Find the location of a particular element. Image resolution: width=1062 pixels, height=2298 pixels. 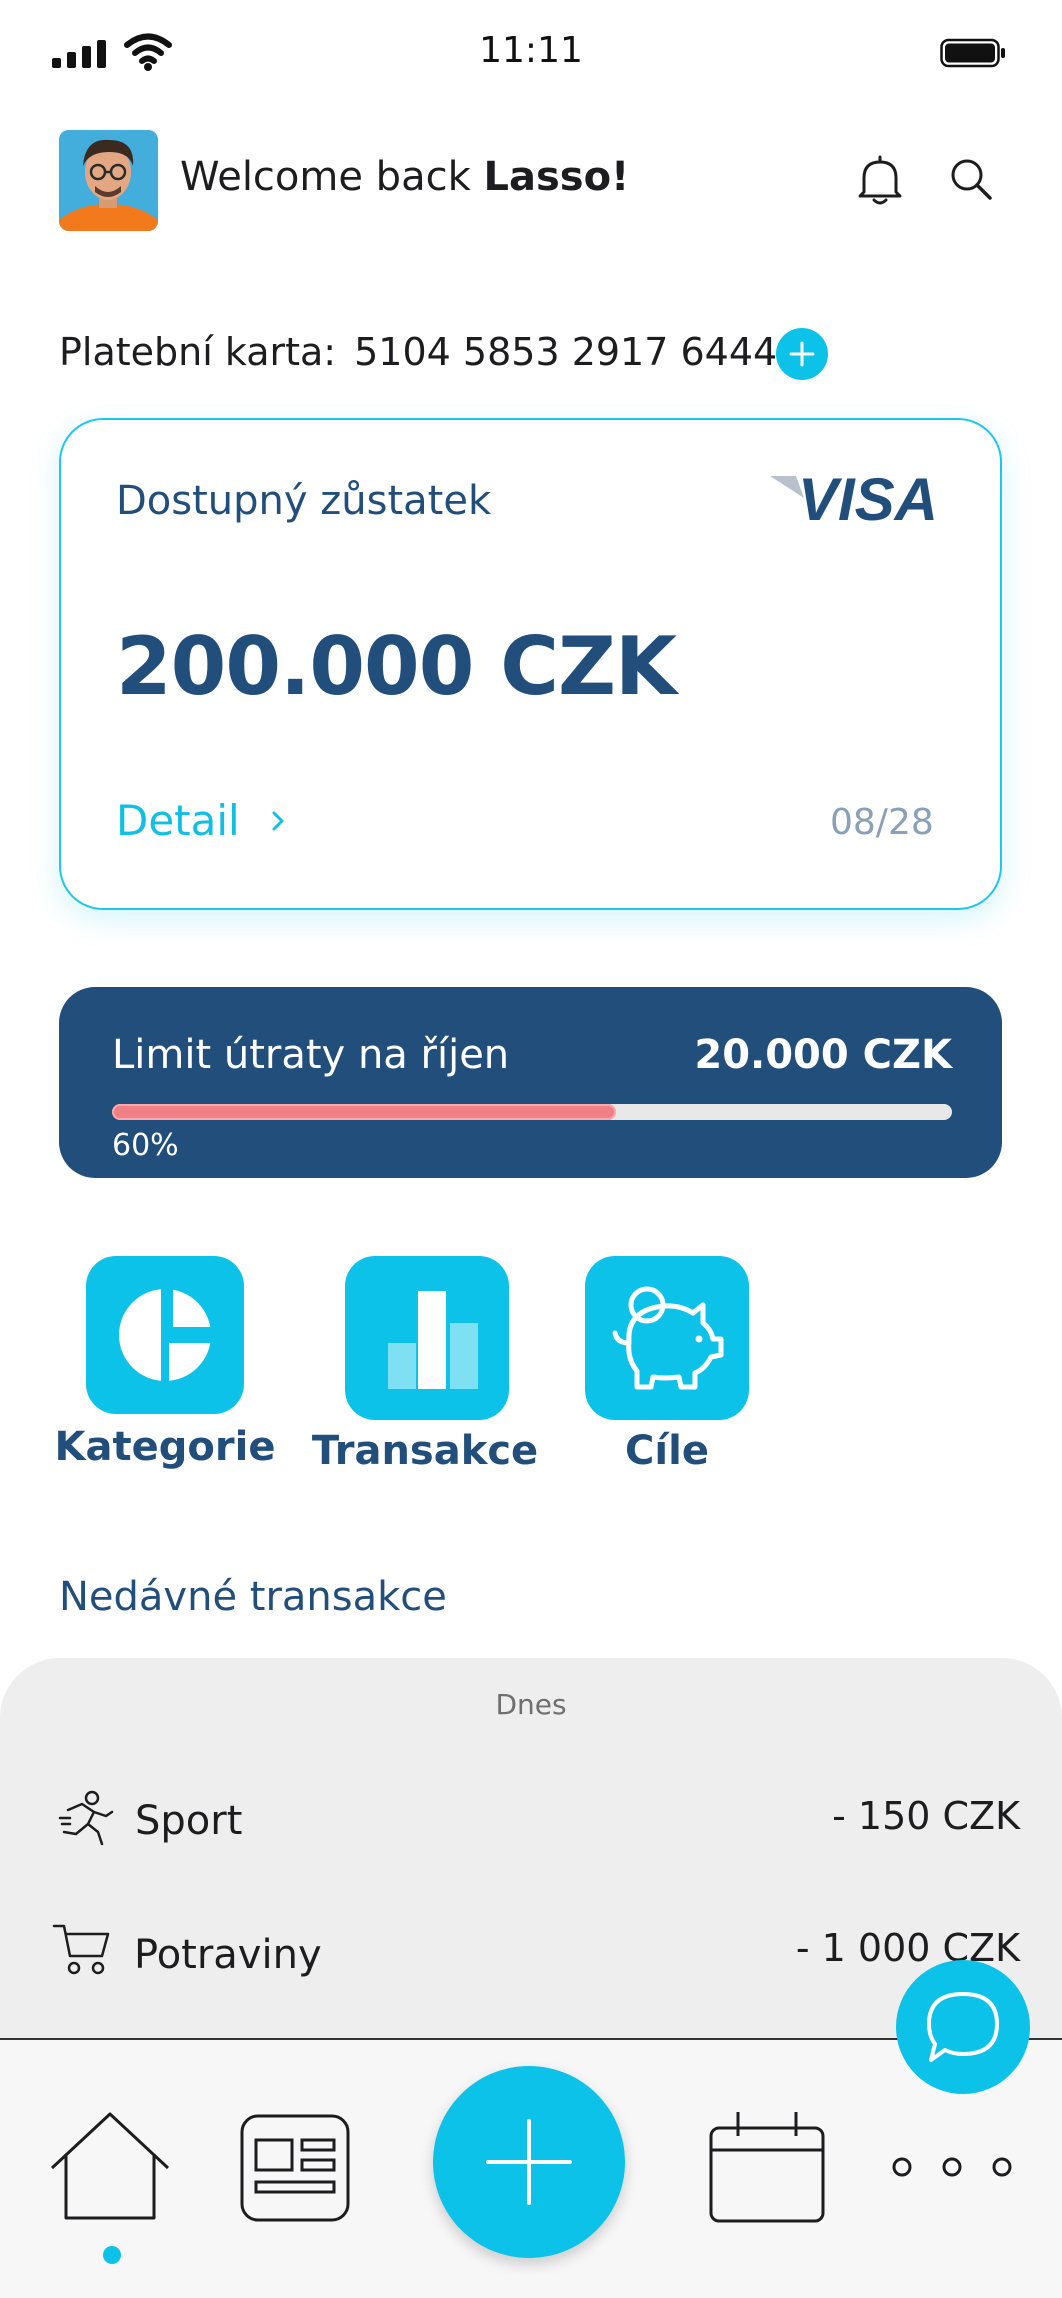

quick-action-categories is located at coordinates (165, 1335).